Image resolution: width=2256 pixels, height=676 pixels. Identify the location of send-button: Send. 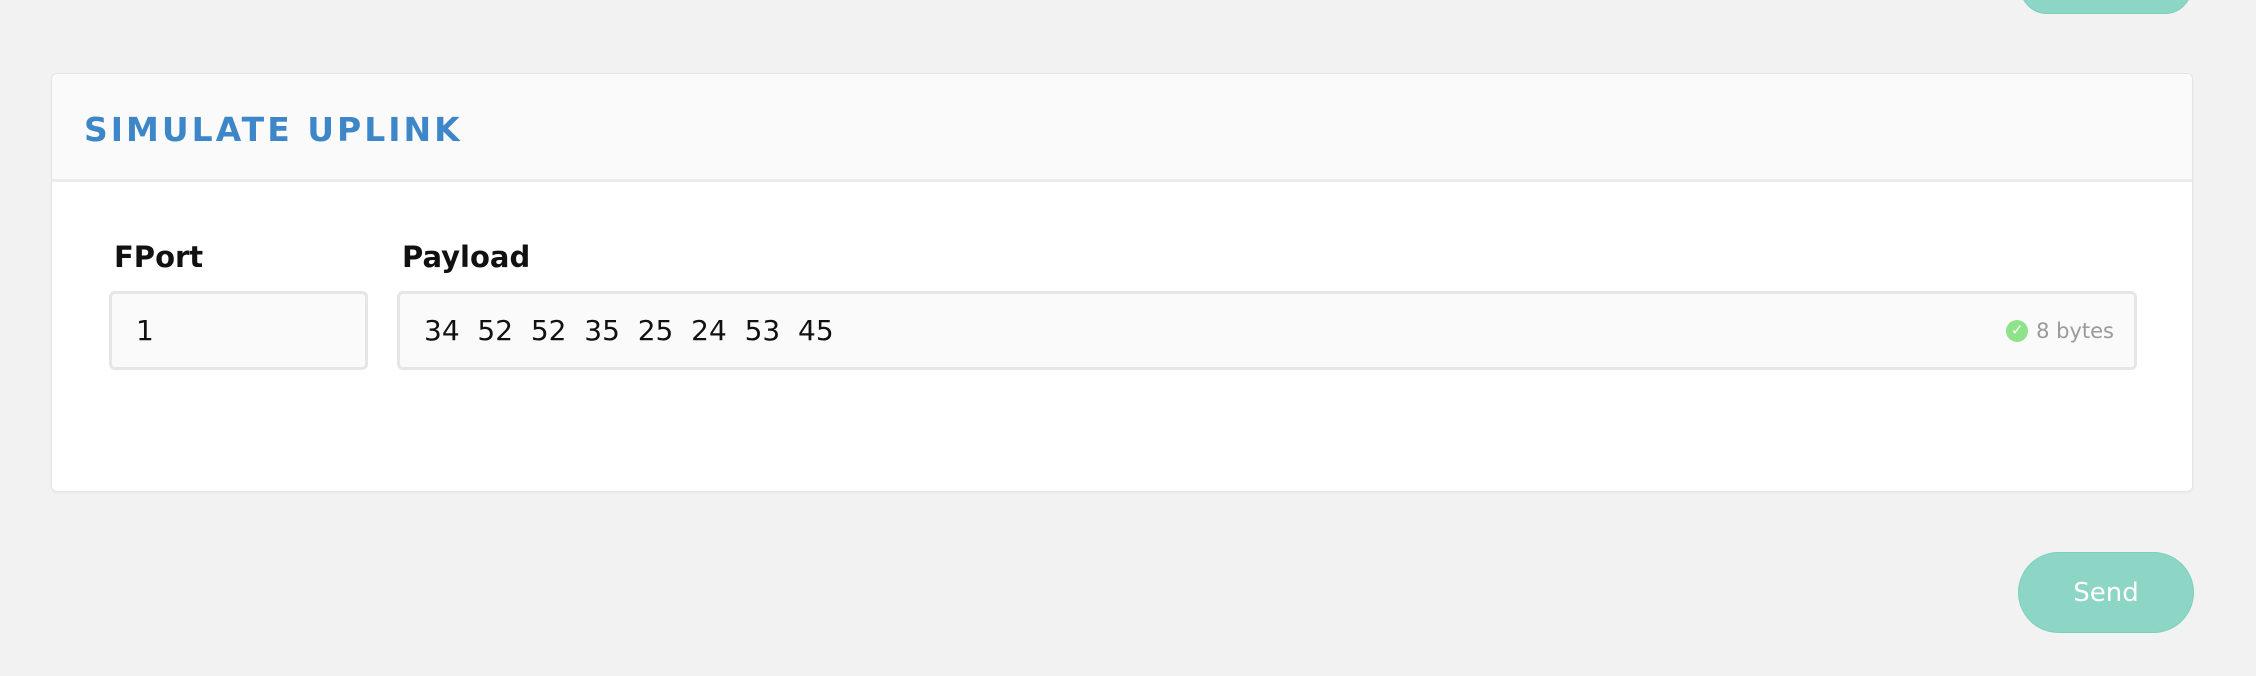
(2106, 592).